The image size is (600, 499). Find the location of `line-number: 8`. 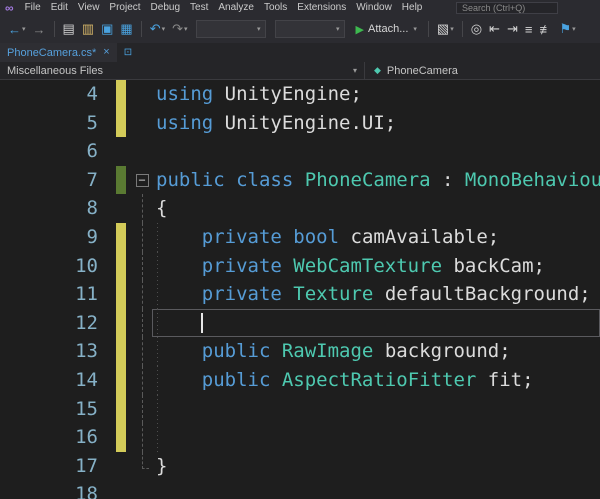

line-number: 8 is located at coordinates (92, 208).